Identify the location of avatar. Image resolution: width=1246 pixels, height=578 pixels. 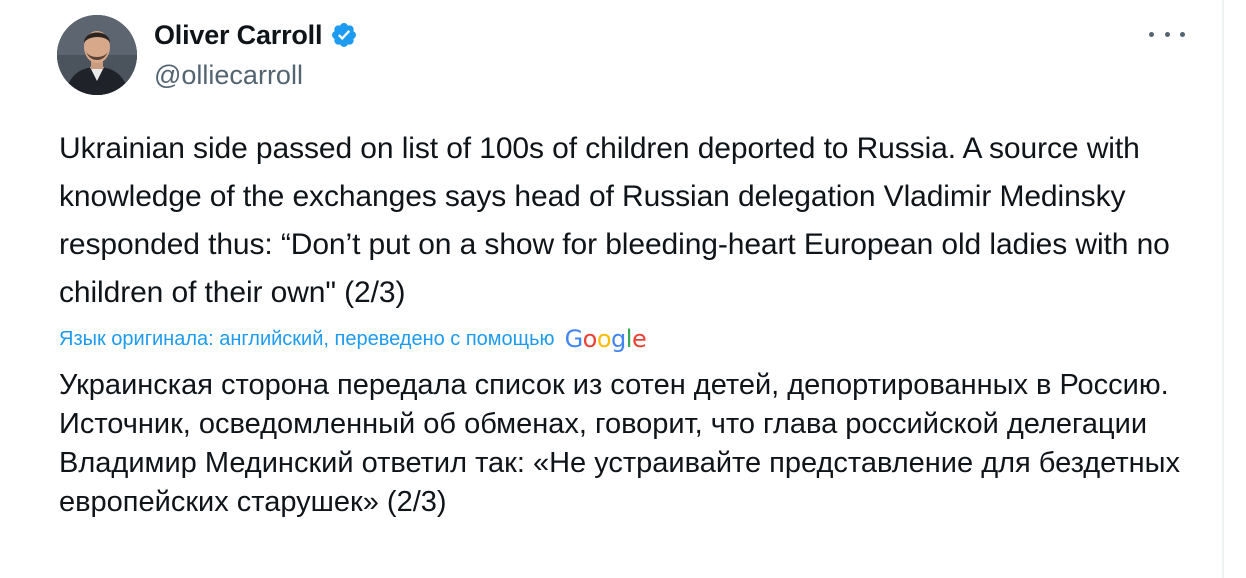
(97, 55).